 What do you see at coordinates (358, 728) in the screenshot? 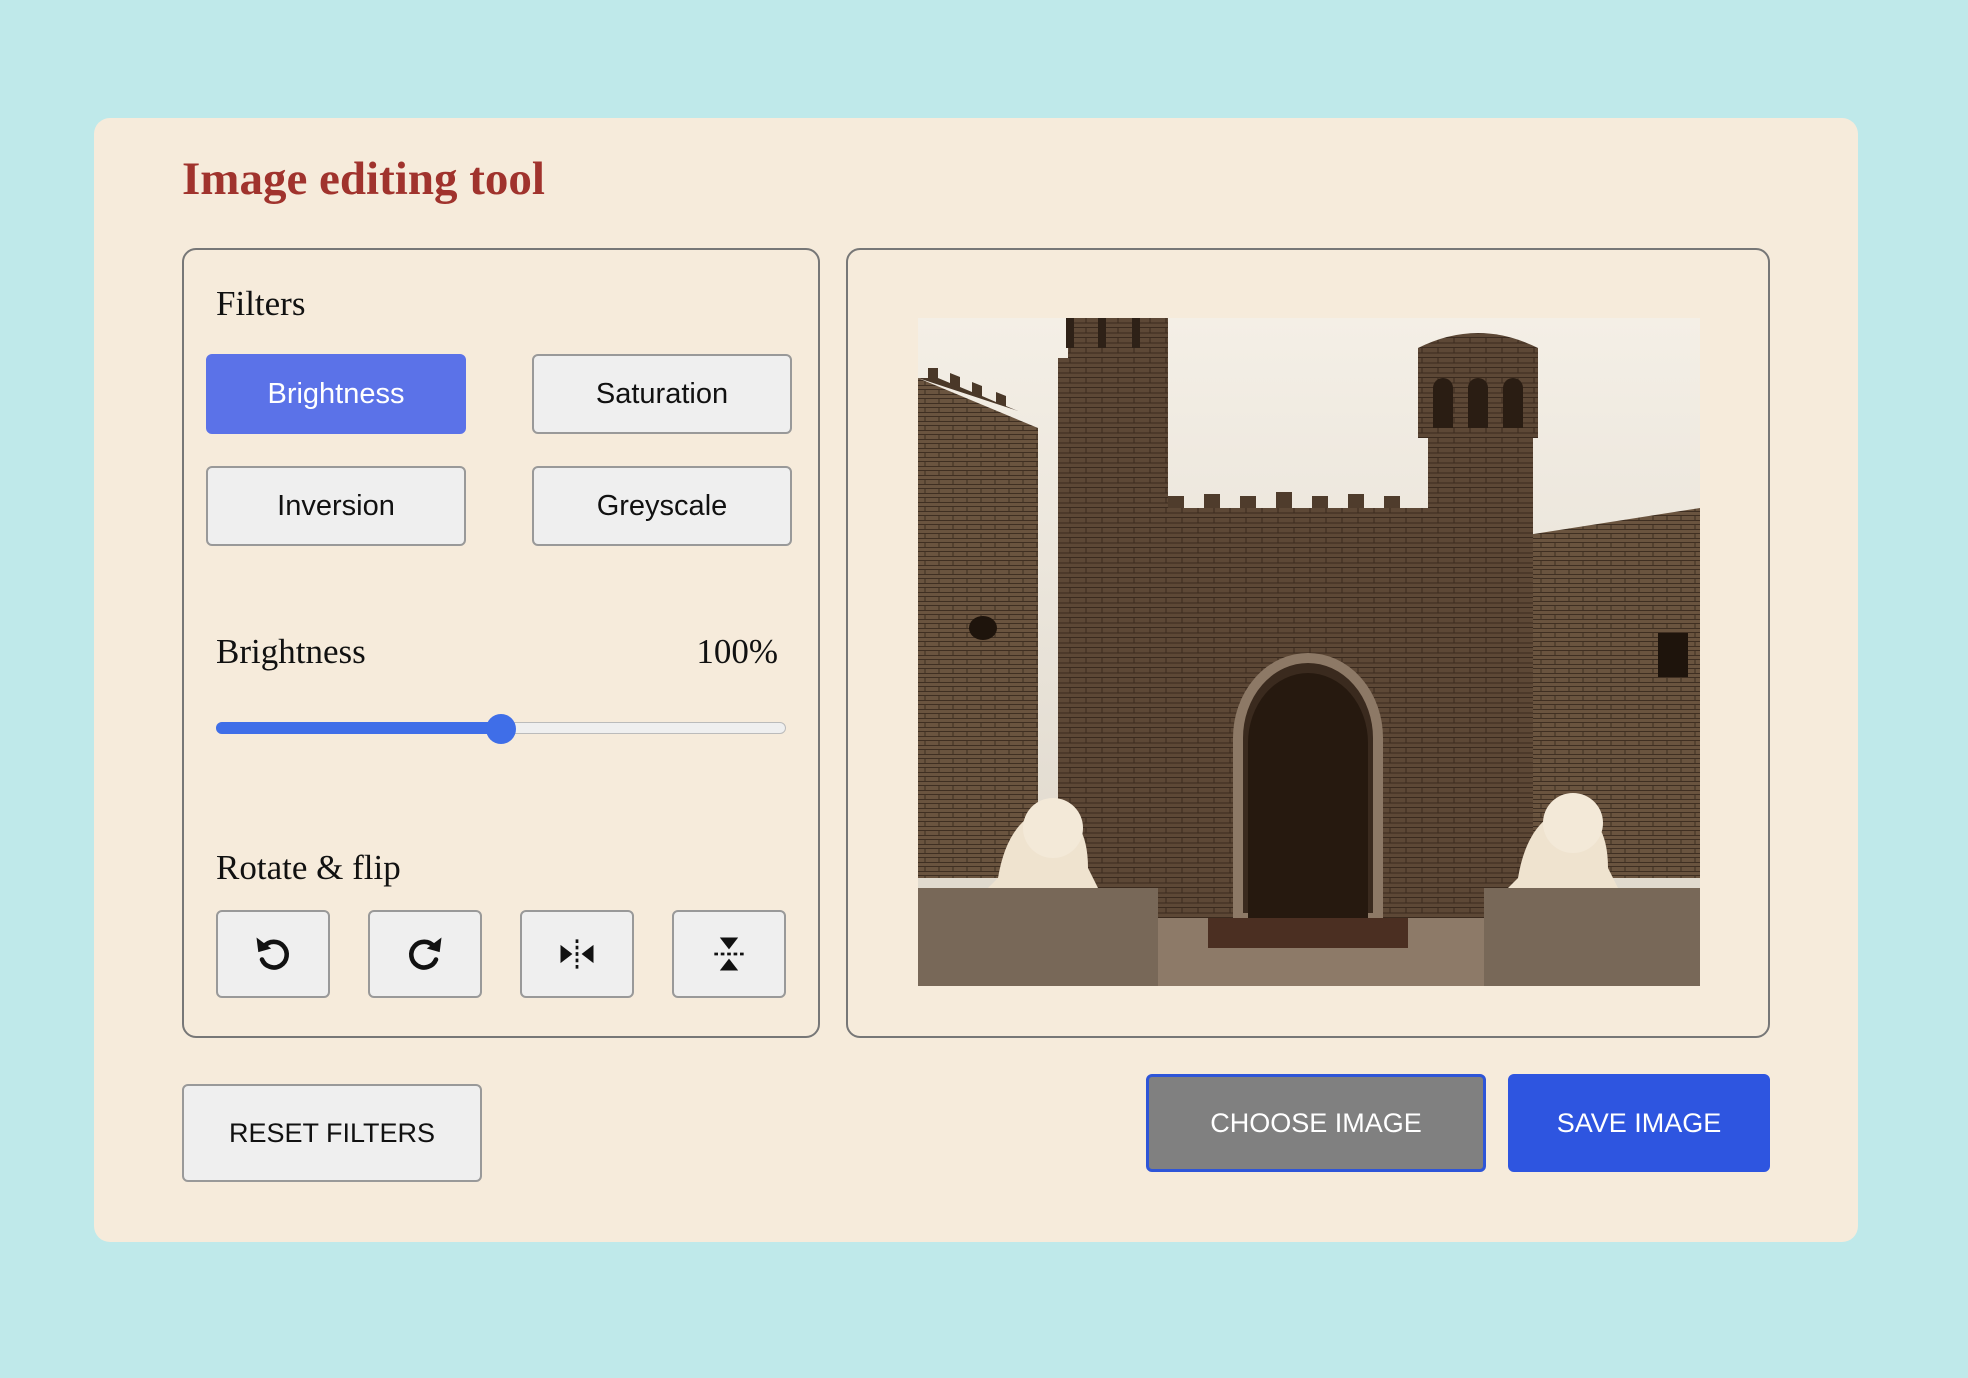
I see `slider-fill` at bounding box center [358, 728].